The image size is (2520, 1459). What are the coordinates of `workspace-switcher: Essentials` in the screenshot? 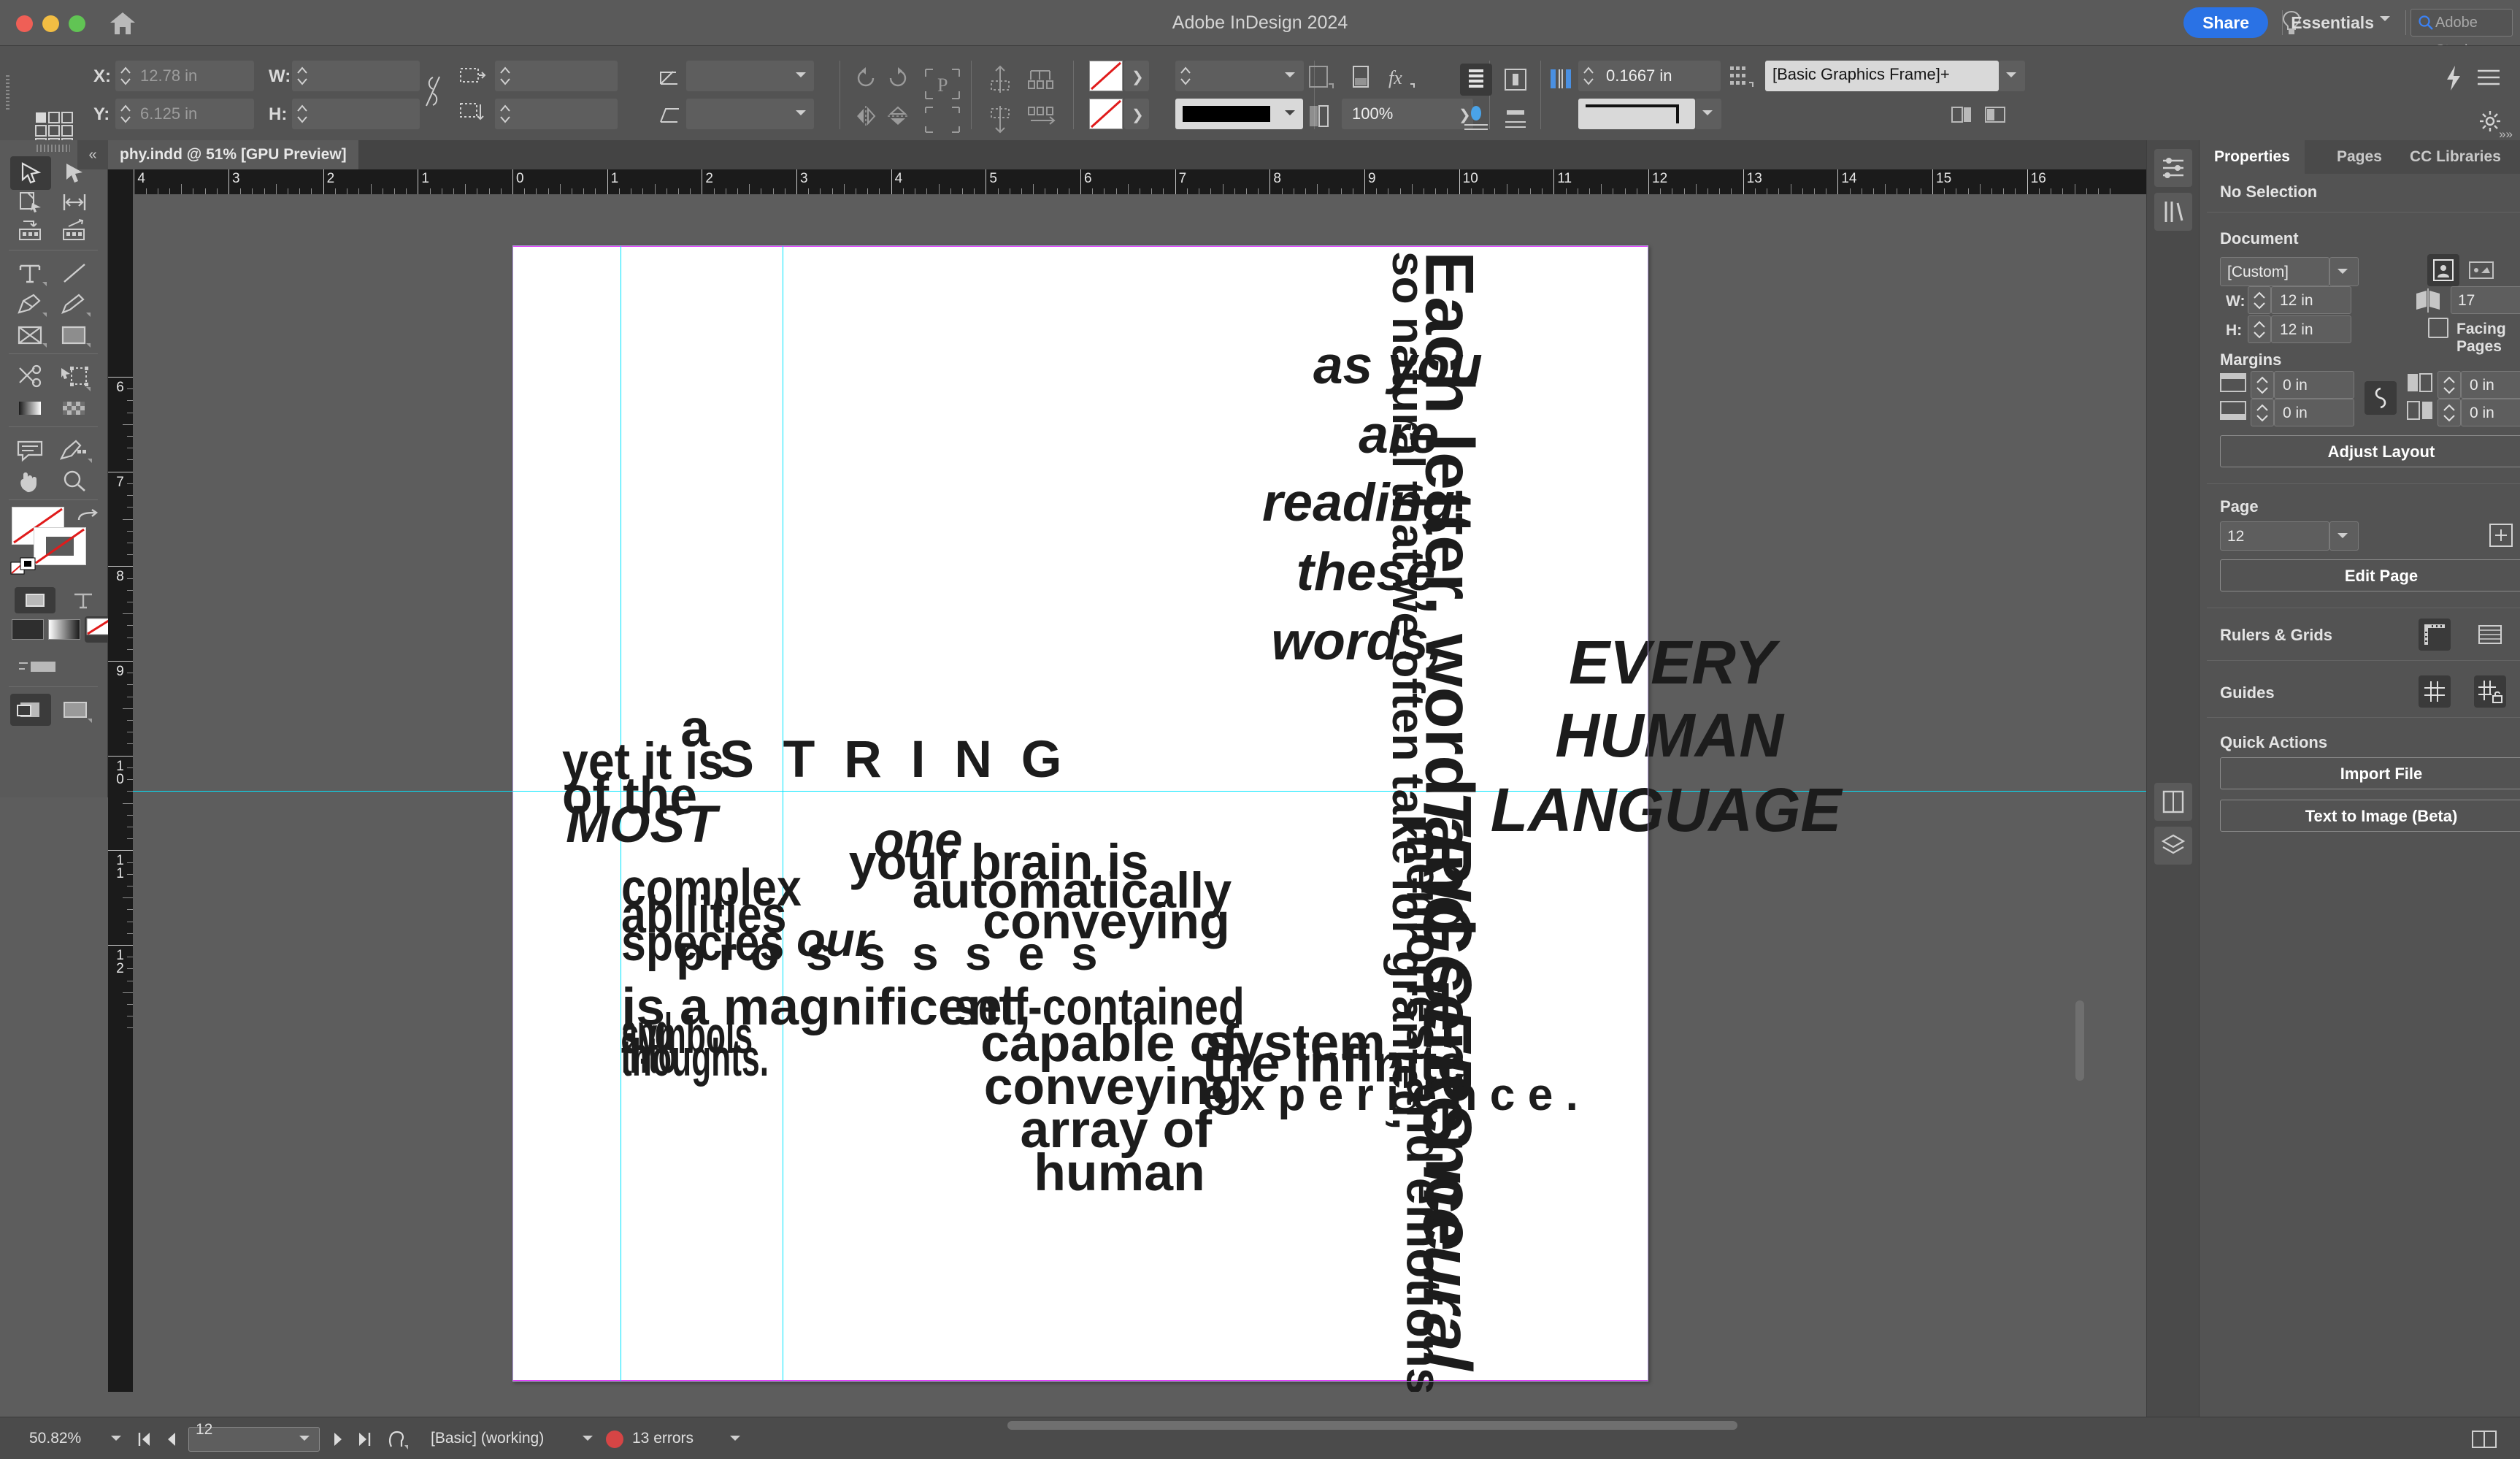 It's located at (2332, 23).